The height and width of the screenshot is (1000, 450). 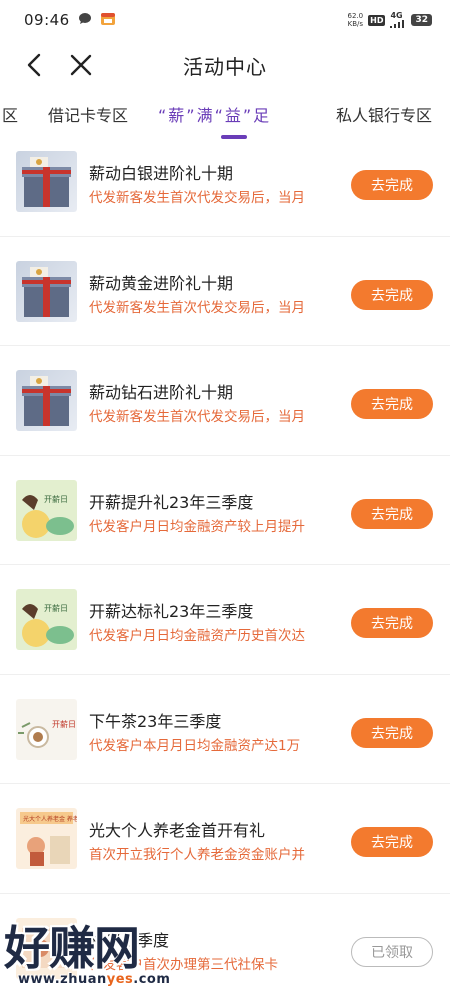 I want to click on back-arrow-icon, so click(x=35, y=65).